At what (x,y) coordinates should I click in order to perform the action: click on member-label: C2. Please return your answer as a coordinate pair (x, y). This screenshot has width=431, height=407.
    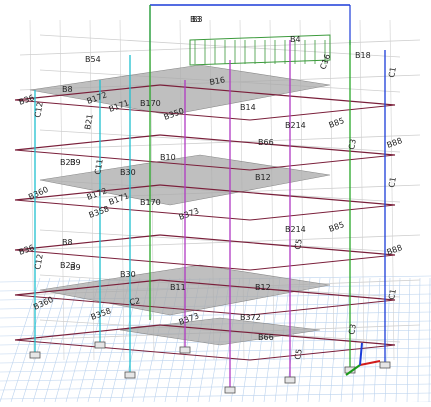
    Looking at the image, I should click on (135, 301).